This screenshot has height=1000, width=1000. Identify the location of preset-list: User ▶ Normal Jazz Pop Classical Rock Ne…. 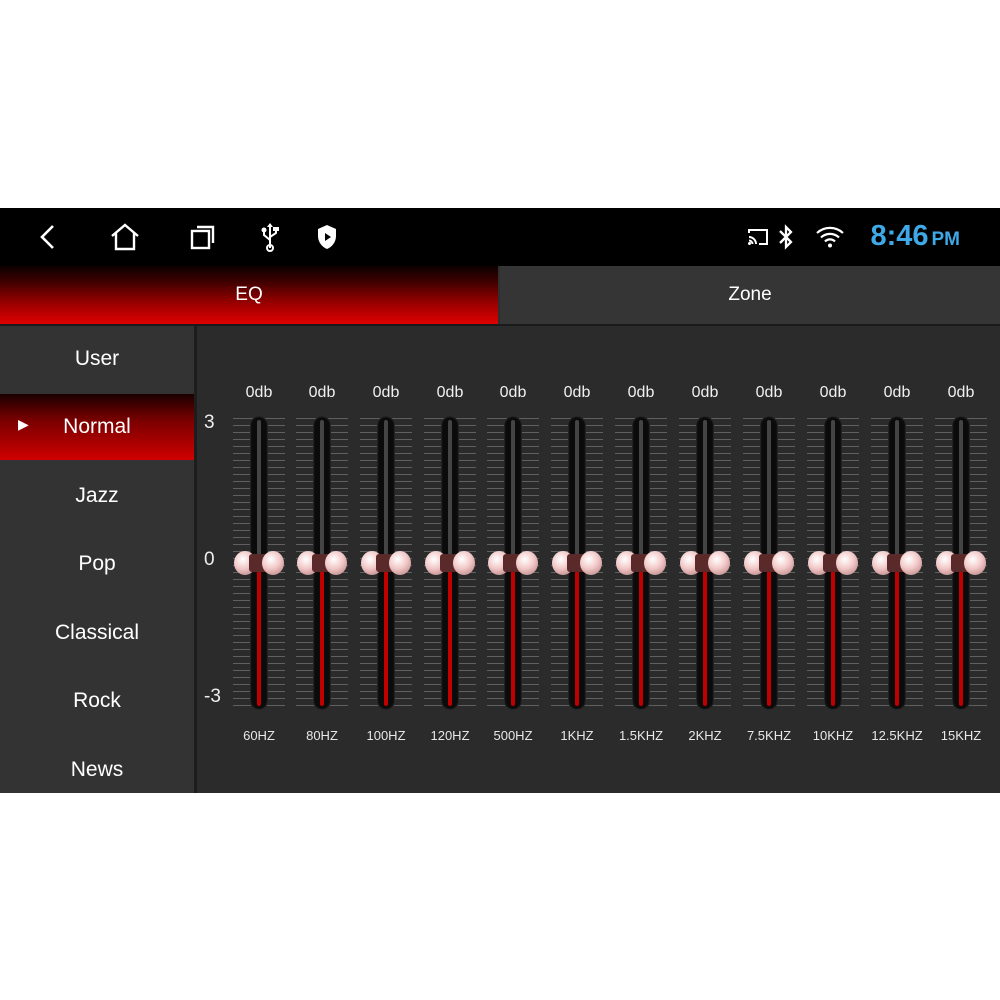
(97, 559).